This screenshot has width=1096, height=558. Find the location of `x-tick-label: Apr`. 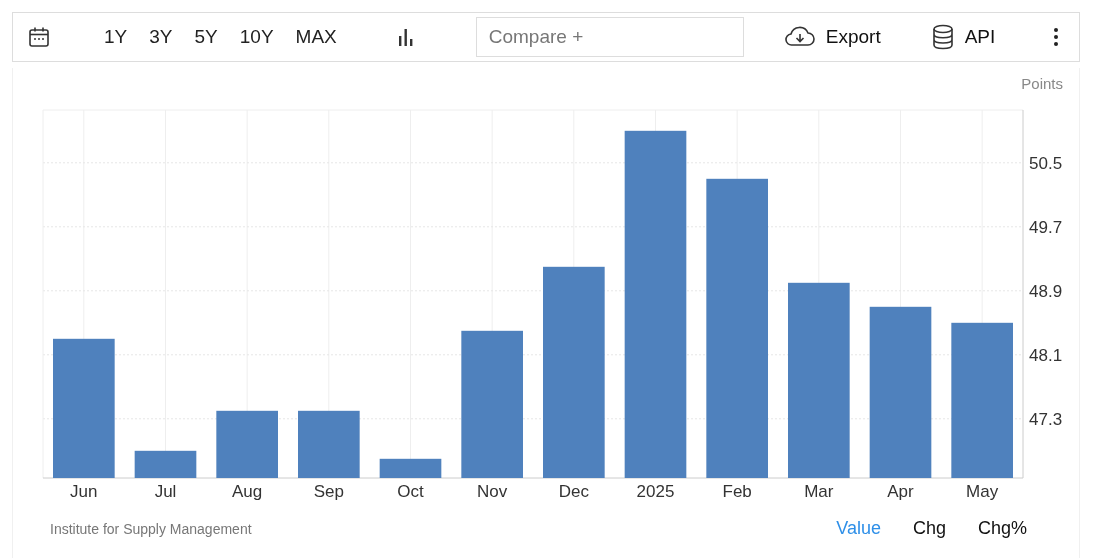

x-tick-label: Apr is located at coordinates (900, 491).